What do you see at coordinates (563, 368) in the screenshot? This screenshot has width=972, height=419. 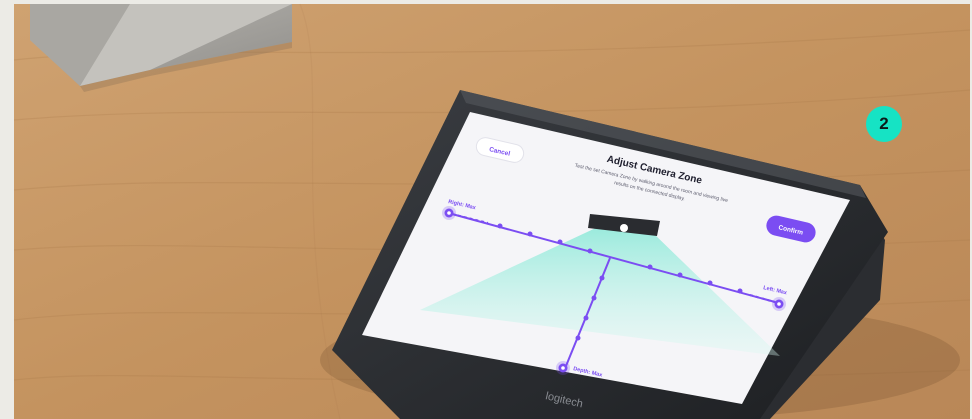 I see `depth-max-handle` at bounding box center [563, 368].